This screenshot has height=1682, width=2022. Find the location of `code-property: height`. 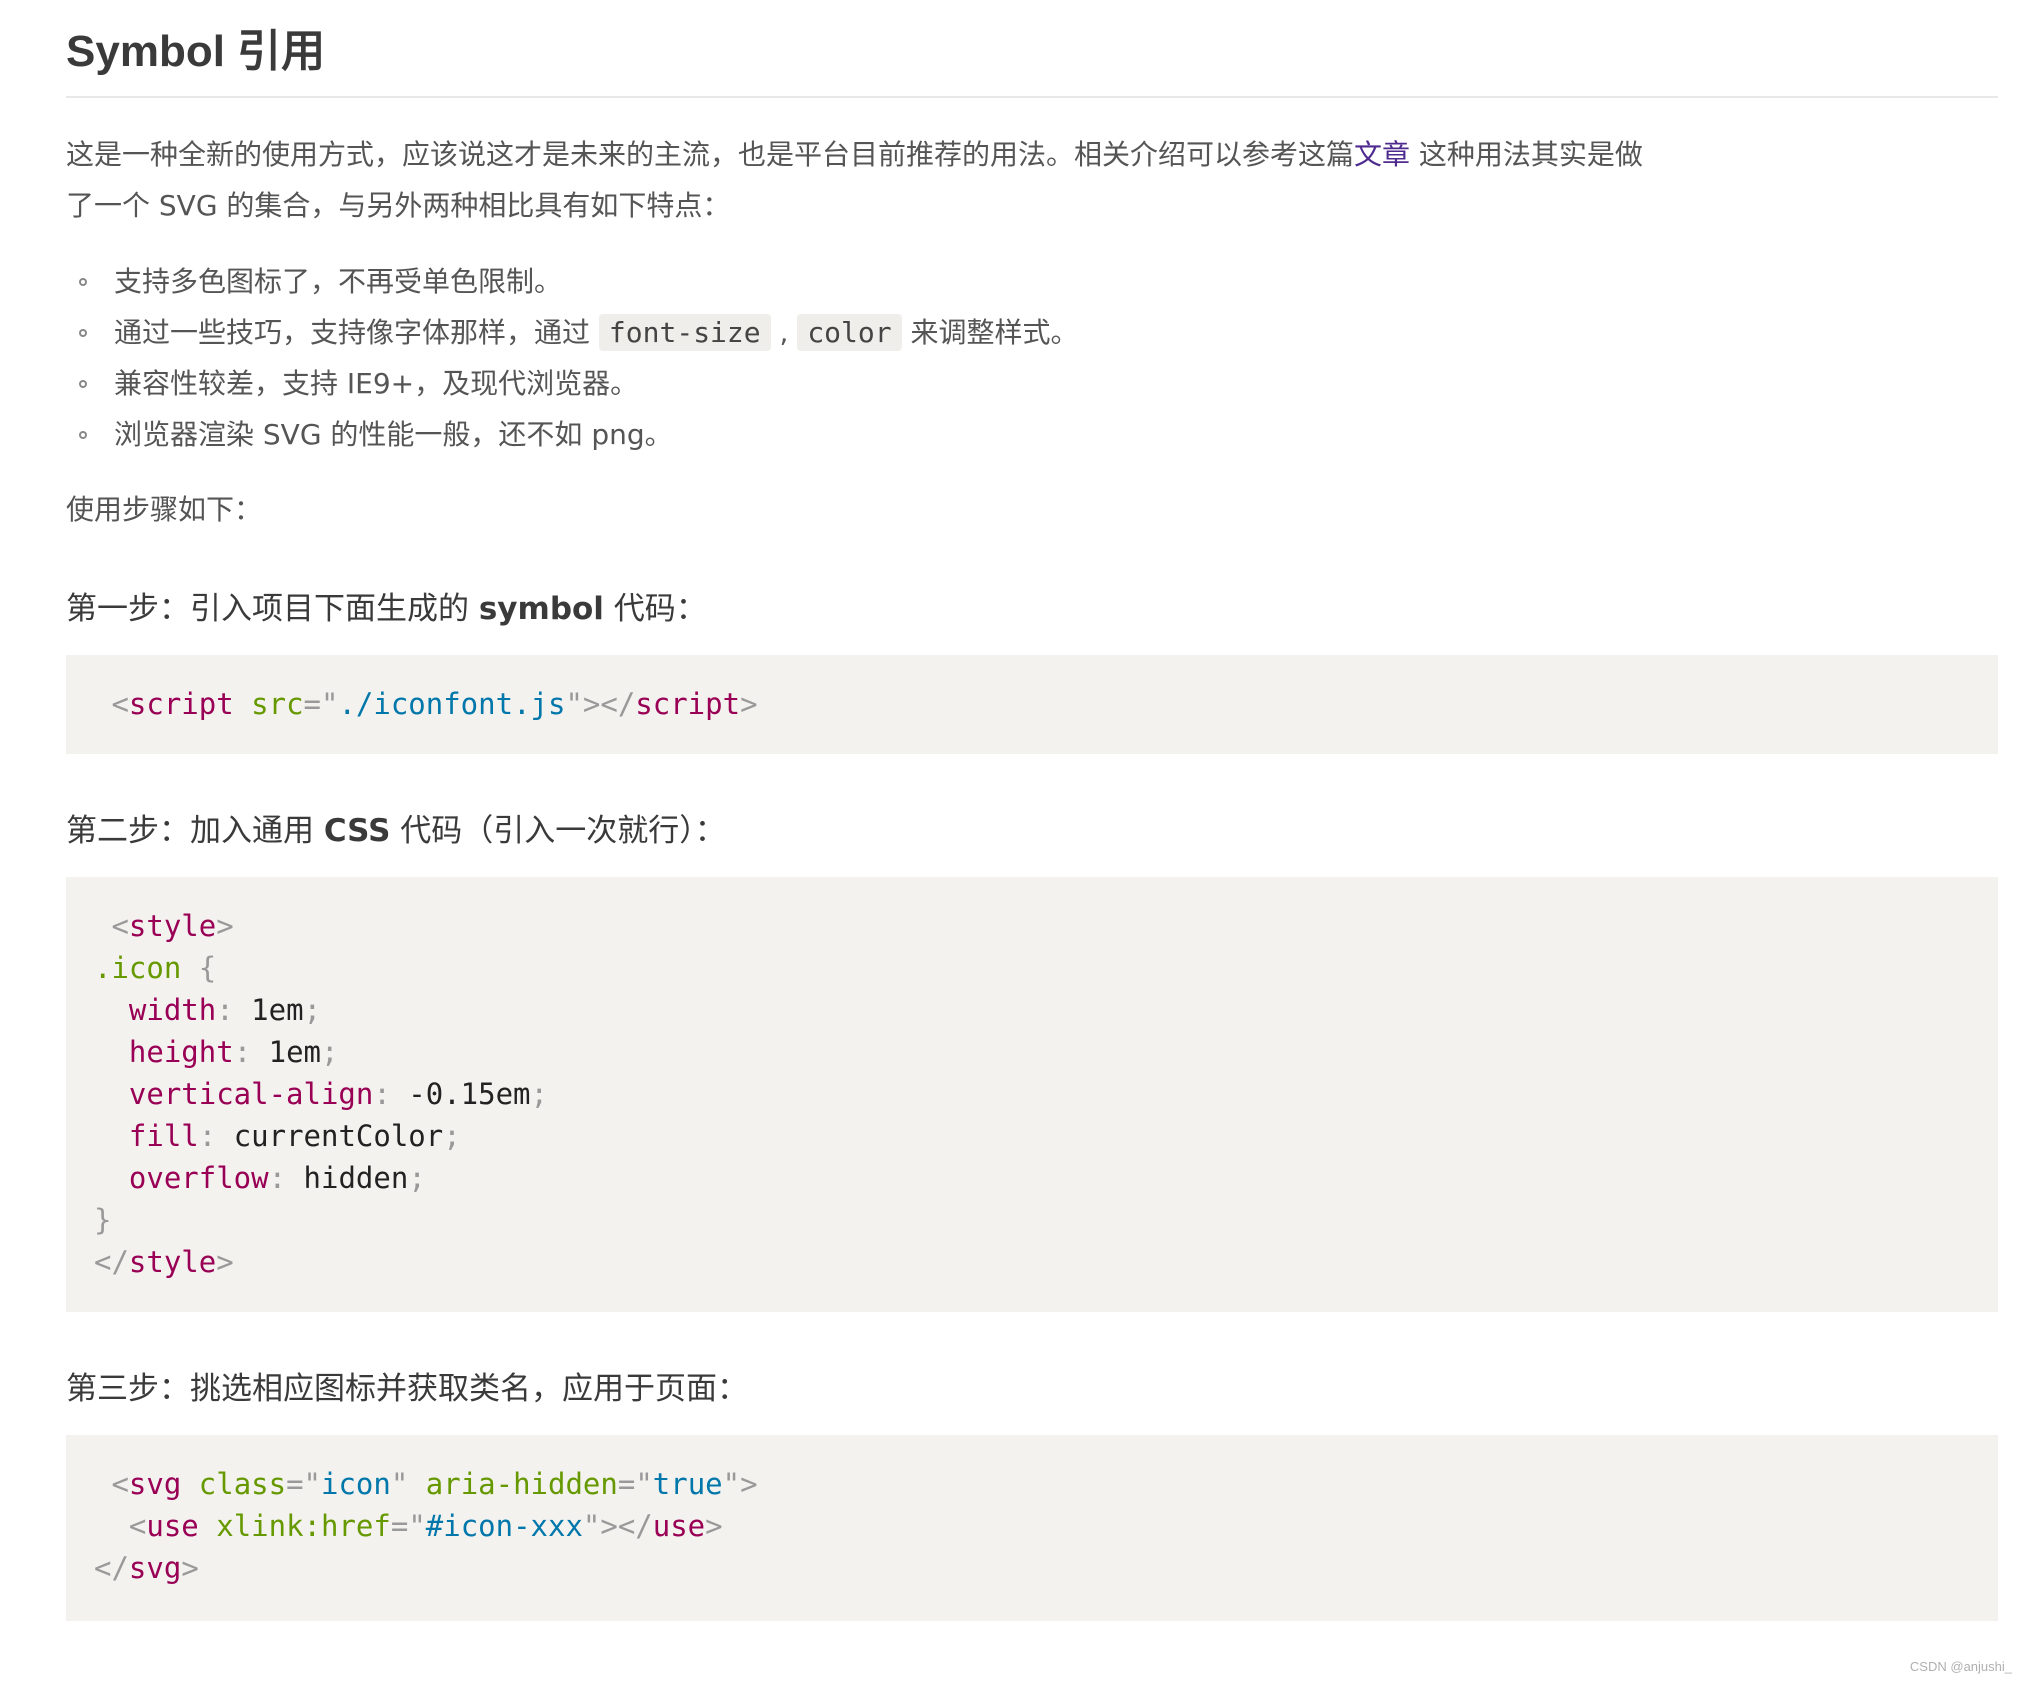

code-property: height is located at coordinates (181, 1052).